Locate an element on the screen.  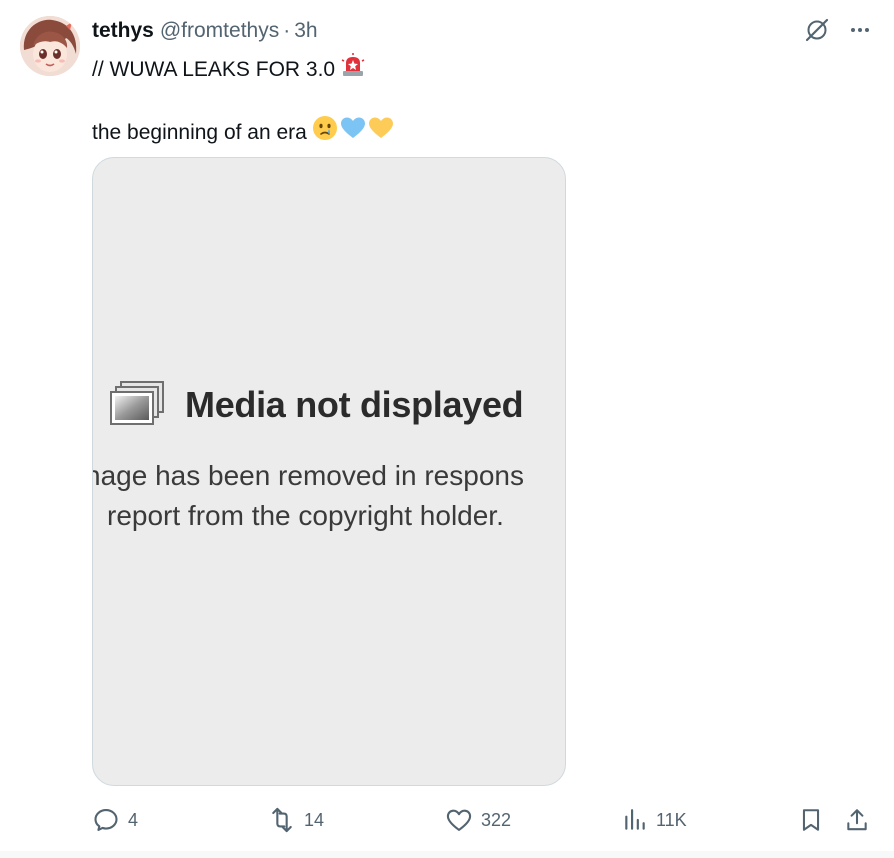
tweet-header: tethys @fromtethys · 3h is located at coordinates (205, 31).